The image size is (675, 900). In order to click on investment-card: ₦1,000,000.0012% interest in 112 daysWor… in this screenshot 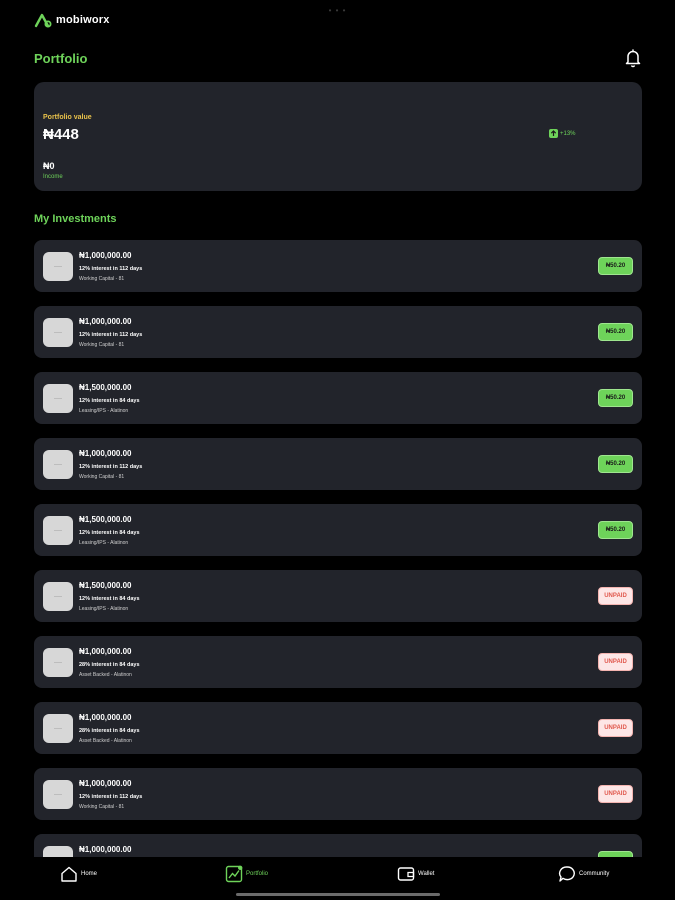, I will do `click(338, 845)`.